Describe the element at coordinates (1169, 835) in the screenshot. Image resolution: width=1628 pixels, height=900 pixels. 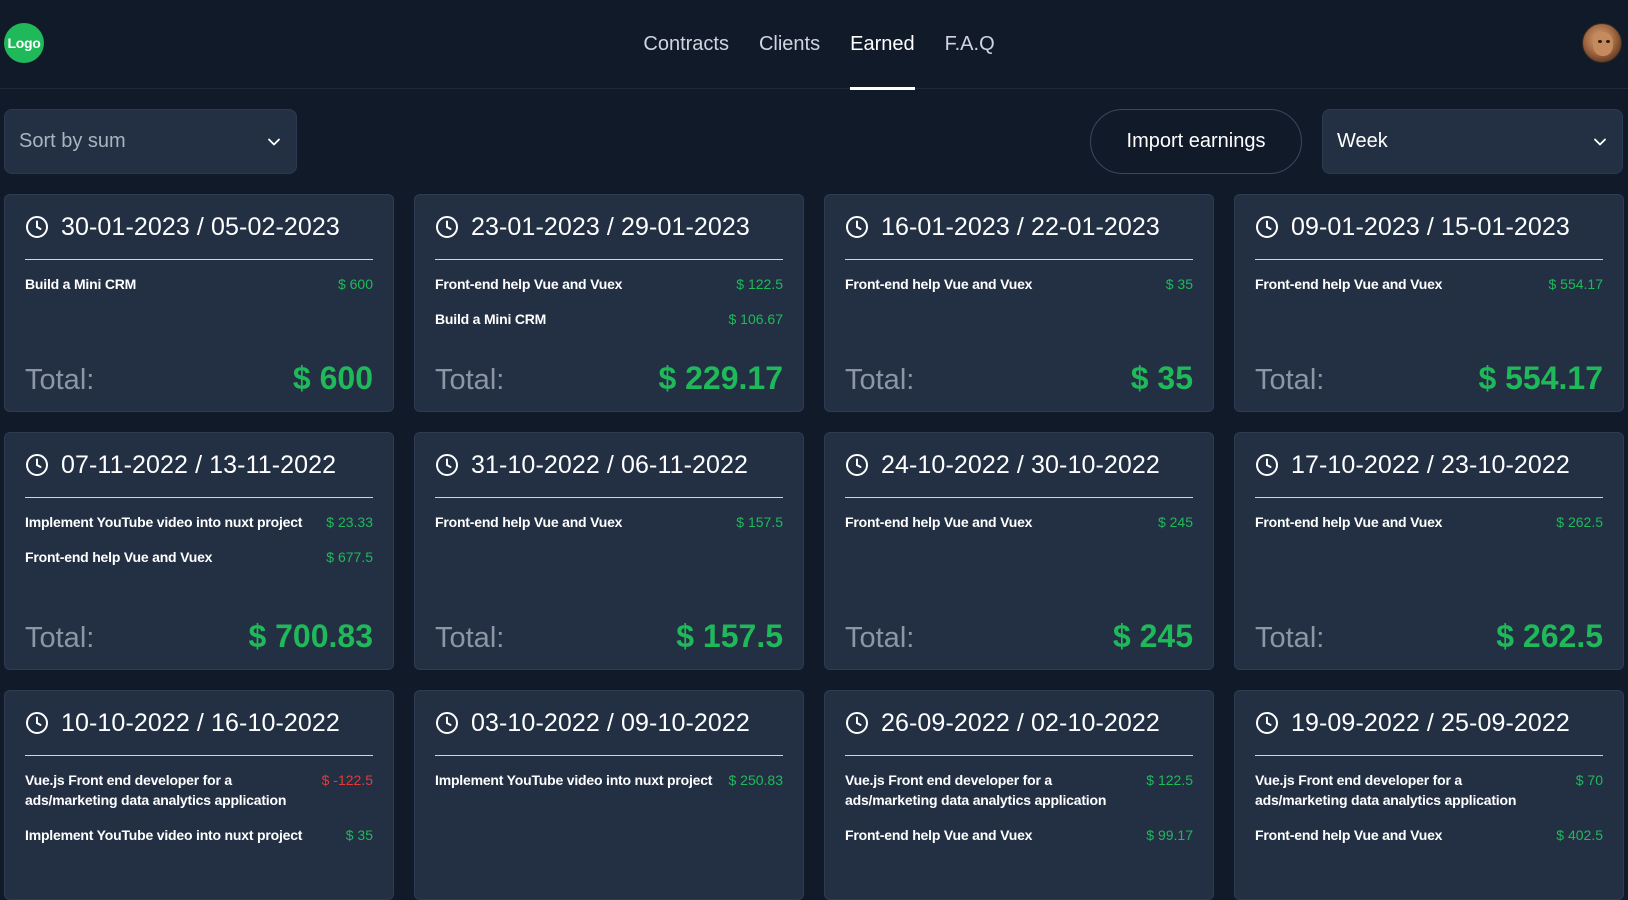
I see `item-amount: $ 99.17` at that location.